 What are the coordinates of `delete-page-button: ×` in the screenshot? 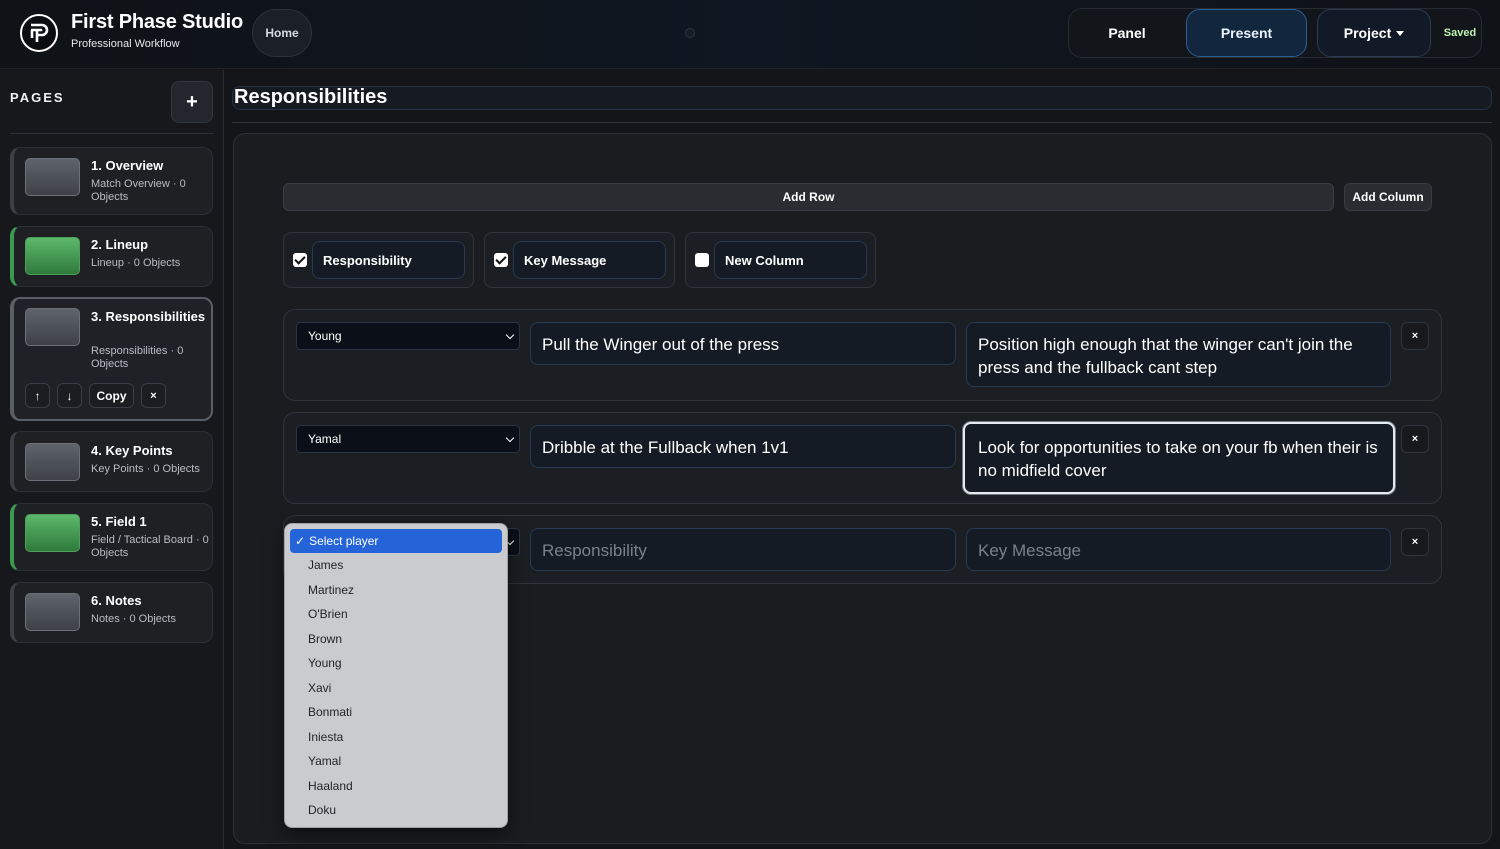 It's located at (153, 395).